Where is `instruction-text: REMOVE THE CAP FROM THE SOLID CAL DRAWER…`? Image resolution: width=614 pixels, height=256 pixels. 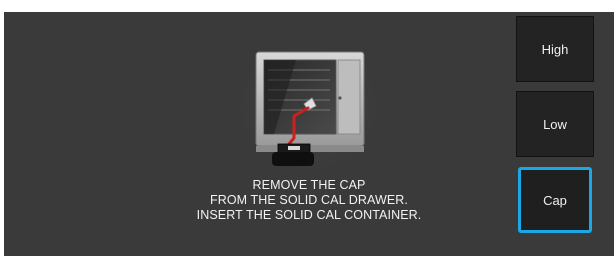
instruction-text: REMOVE THE CAP FROM THE SOLID CAL DRAWER… is located at coordinates (309, 200).